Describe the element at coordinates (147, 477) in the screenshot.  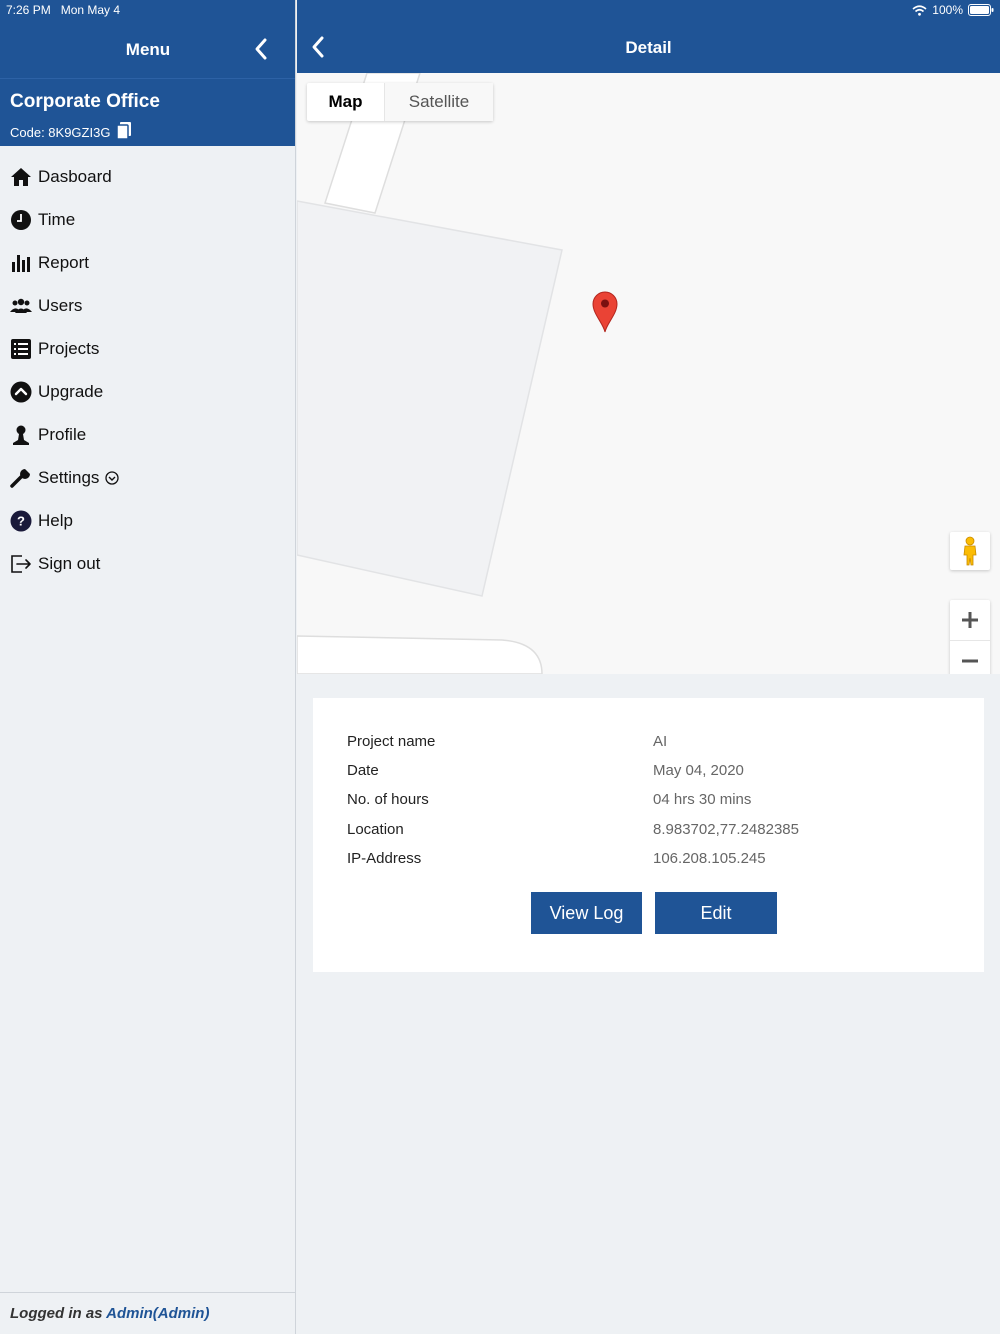
I see `nav-item-settings: Settings` at that location.